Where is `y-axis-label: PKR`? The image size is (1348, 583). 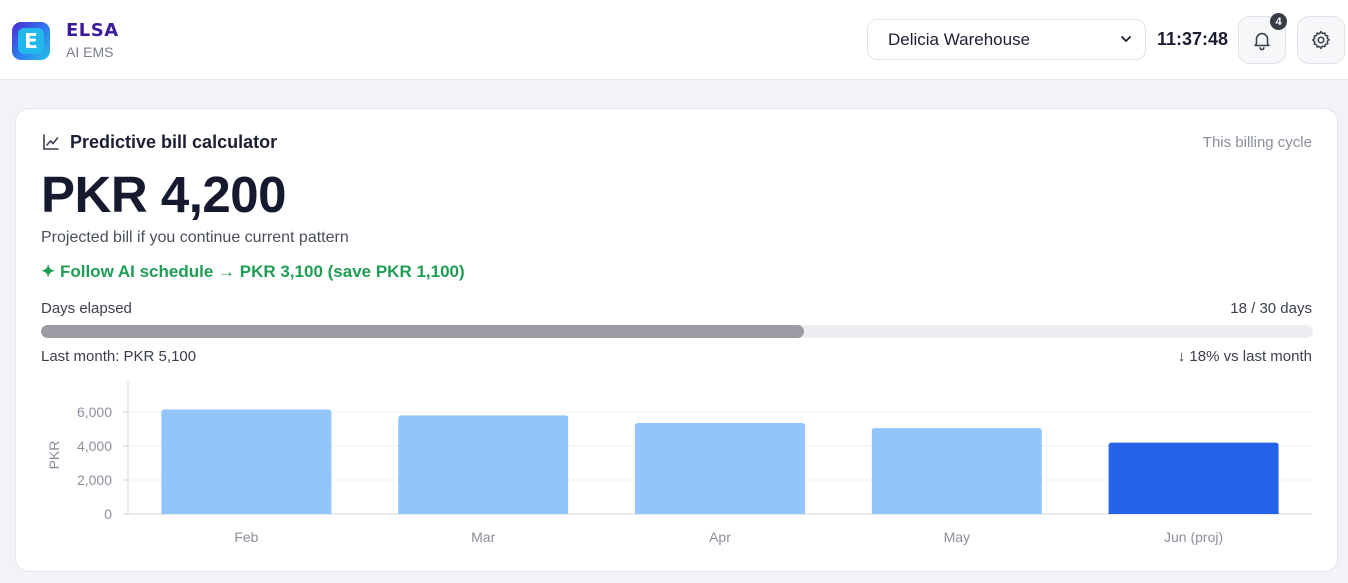
y-axis-label: PKR is located at coordinates (54, 455).